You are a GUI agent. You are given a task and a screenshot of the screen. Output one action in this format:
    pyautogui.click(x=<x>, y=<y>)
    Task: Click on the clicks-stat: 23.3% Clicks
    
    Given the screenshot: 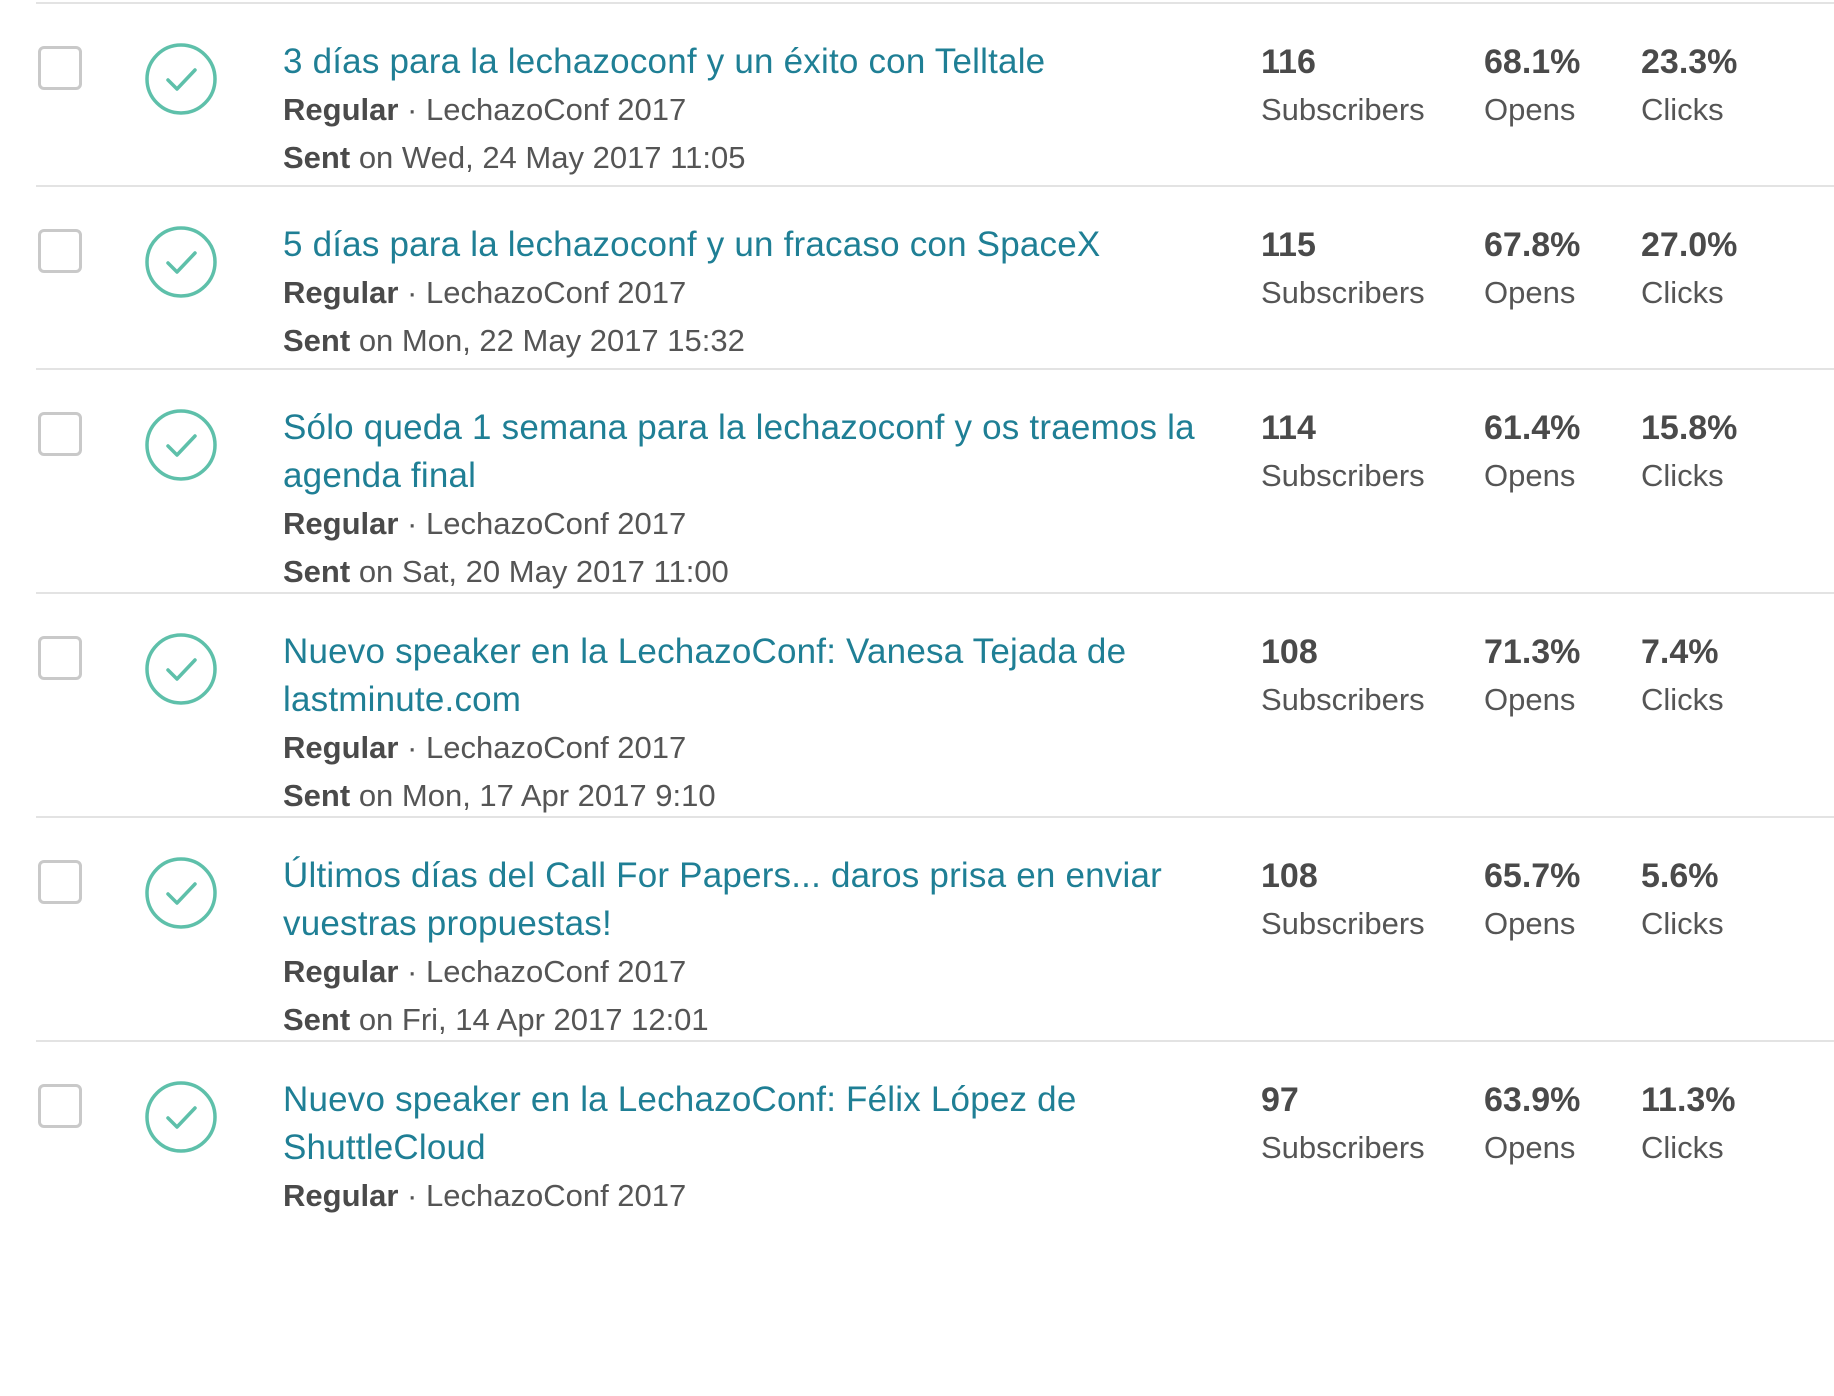 What is the action you would take?
    pyautogui.click(x=1689, y=86)
    